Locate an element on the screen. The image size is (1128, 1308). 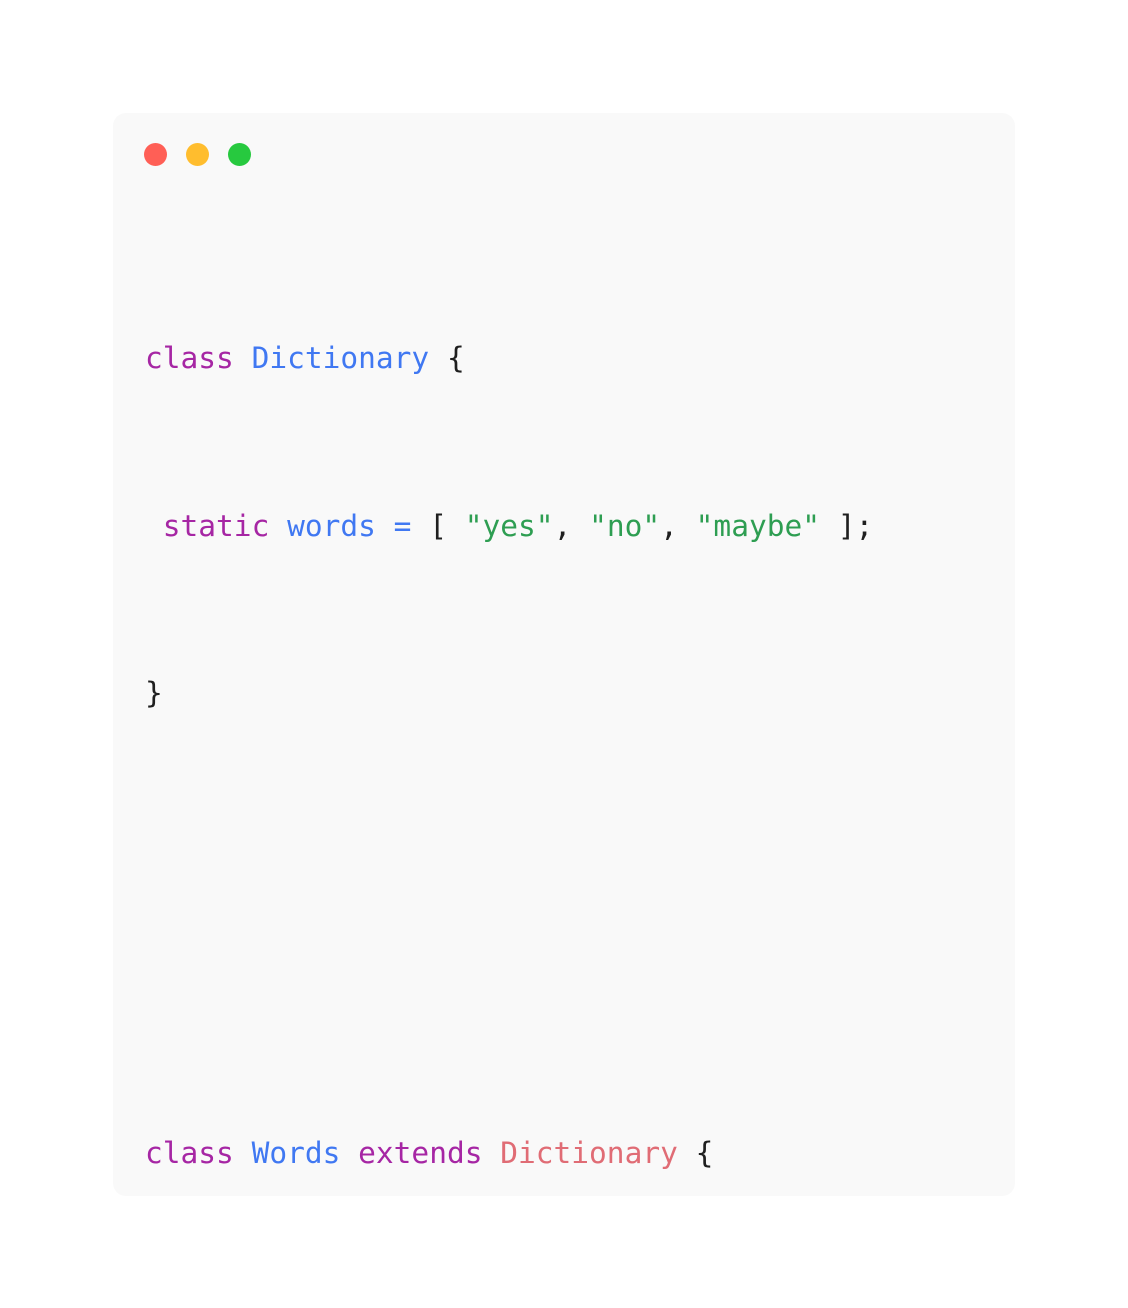
token-class-words: Words is located at coordinates (287, 1152).